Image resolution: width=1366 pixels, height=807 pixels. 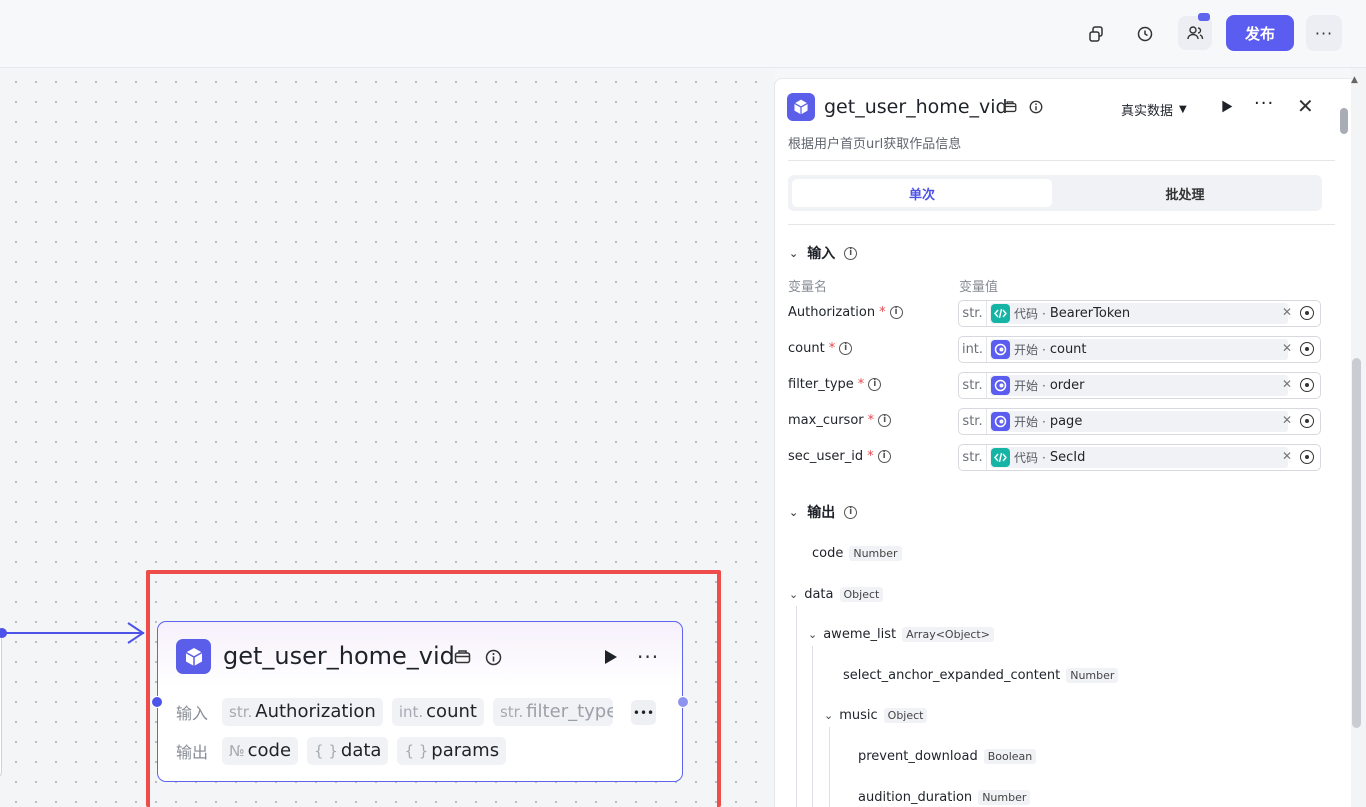 I want to click on history-icon, so click(x=1145, y=34).